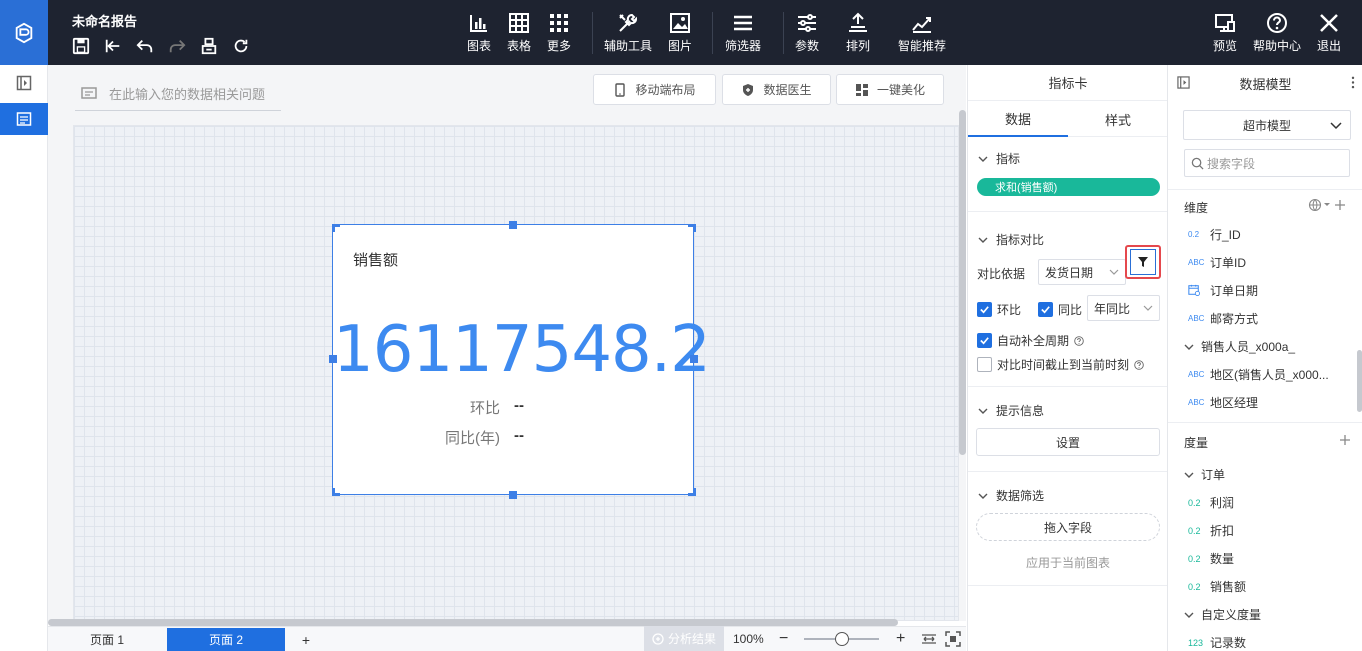 This screenshot has width=1362, height=651. What do you see at coordinates (479, 33) in the screenshot?
I see `chart-button: 图表` at bounding box center [479, 33].